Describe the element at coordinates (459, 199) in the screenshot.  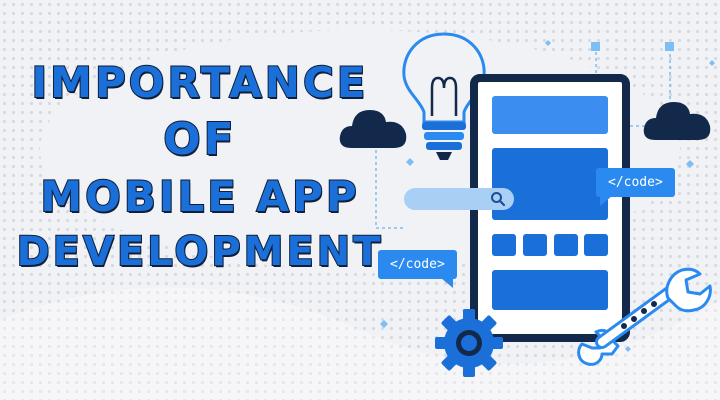
I see `search-bar` at that location.